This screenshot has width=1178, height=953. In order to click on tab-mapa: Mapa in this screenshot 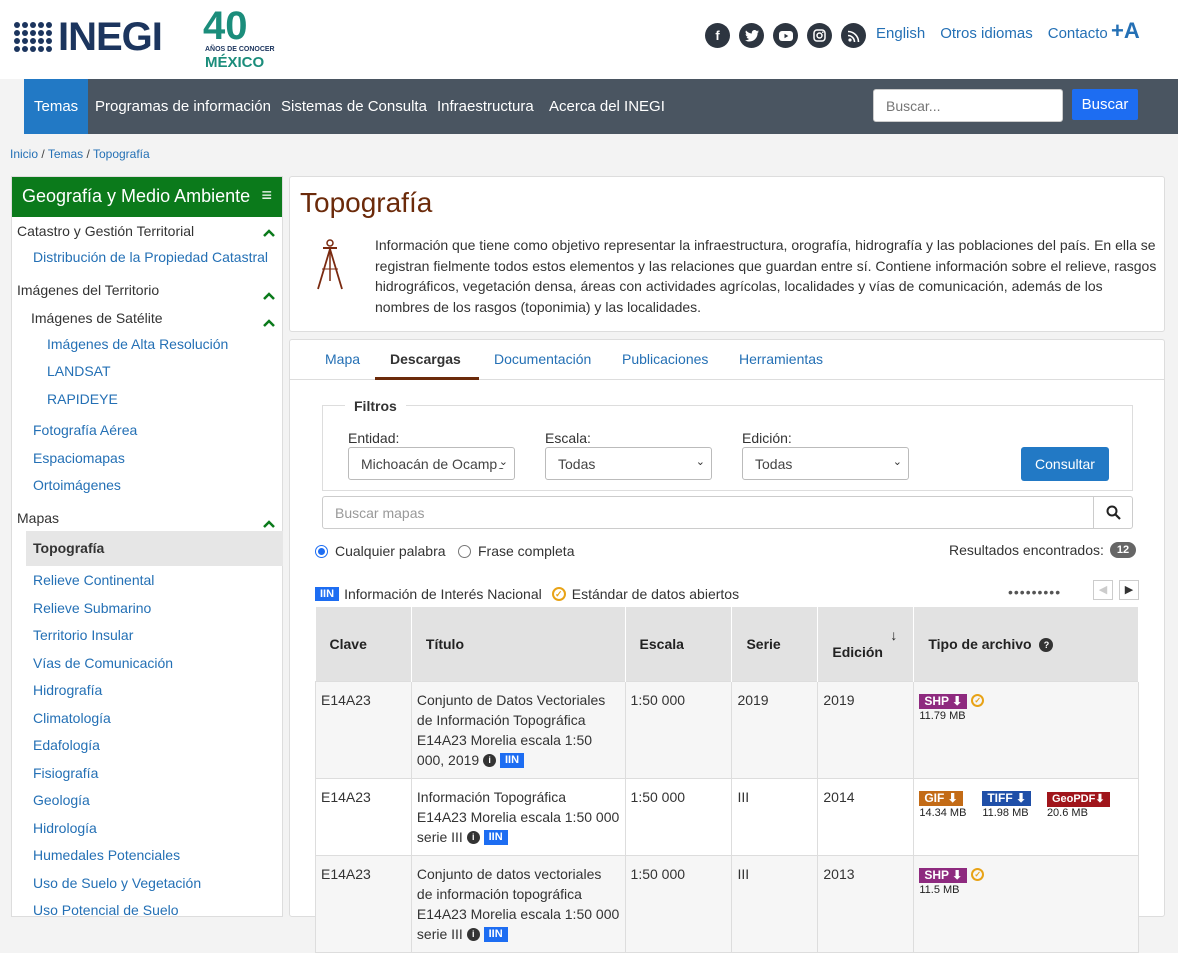, I will do `click(342, 359)`.